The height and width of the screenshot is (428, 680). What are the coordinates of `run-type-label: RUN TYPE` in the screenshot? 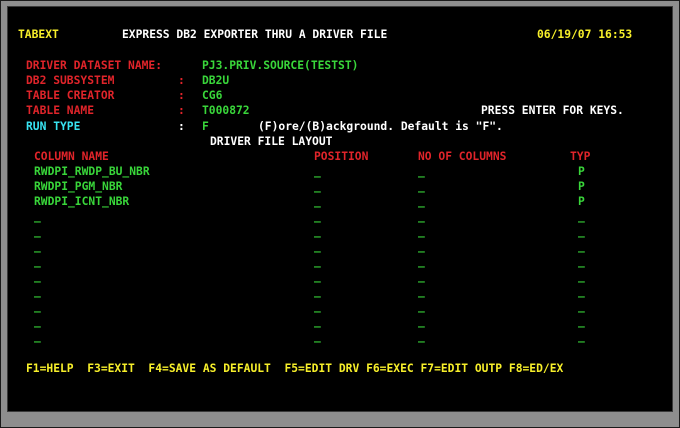 It's located at (53, 126).